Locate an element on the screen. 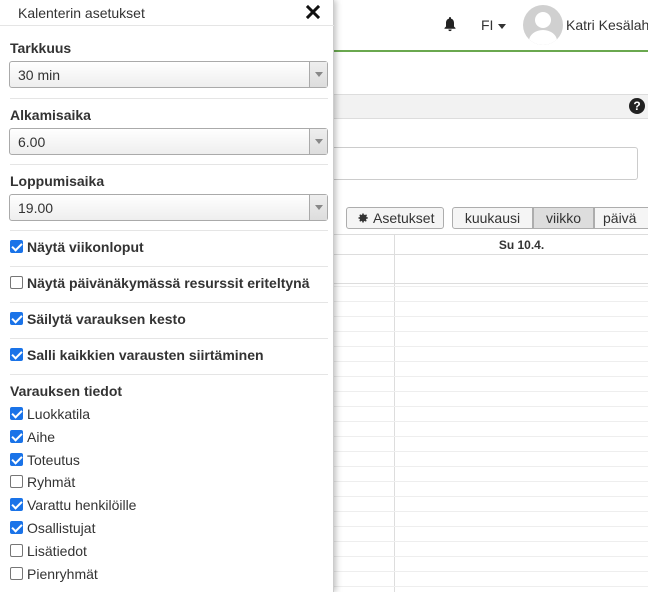  panel-header-divider is located at coordinates (167, 25).